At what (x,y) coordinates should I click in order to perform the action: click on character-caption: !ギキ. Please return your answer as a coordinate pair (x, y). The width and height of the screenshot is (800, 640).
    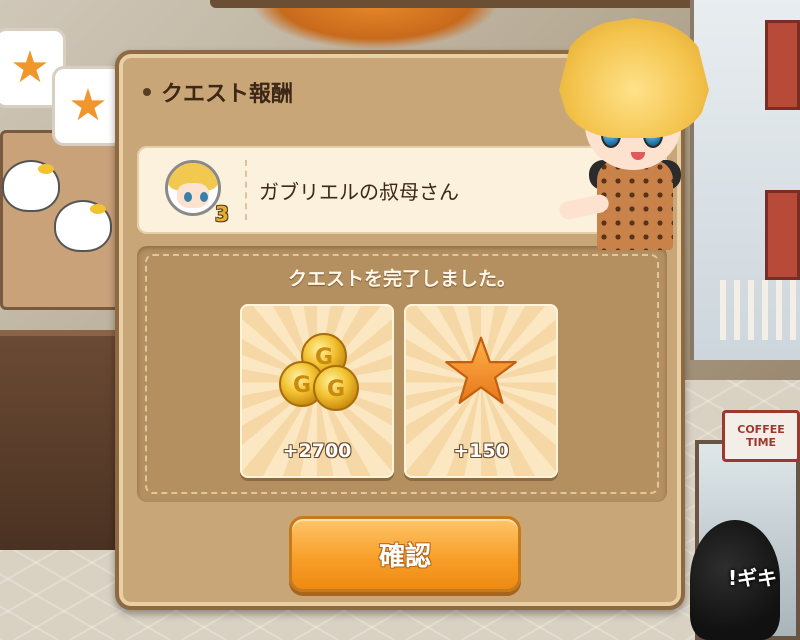
    Looking at the image, I should click on (753, 578).